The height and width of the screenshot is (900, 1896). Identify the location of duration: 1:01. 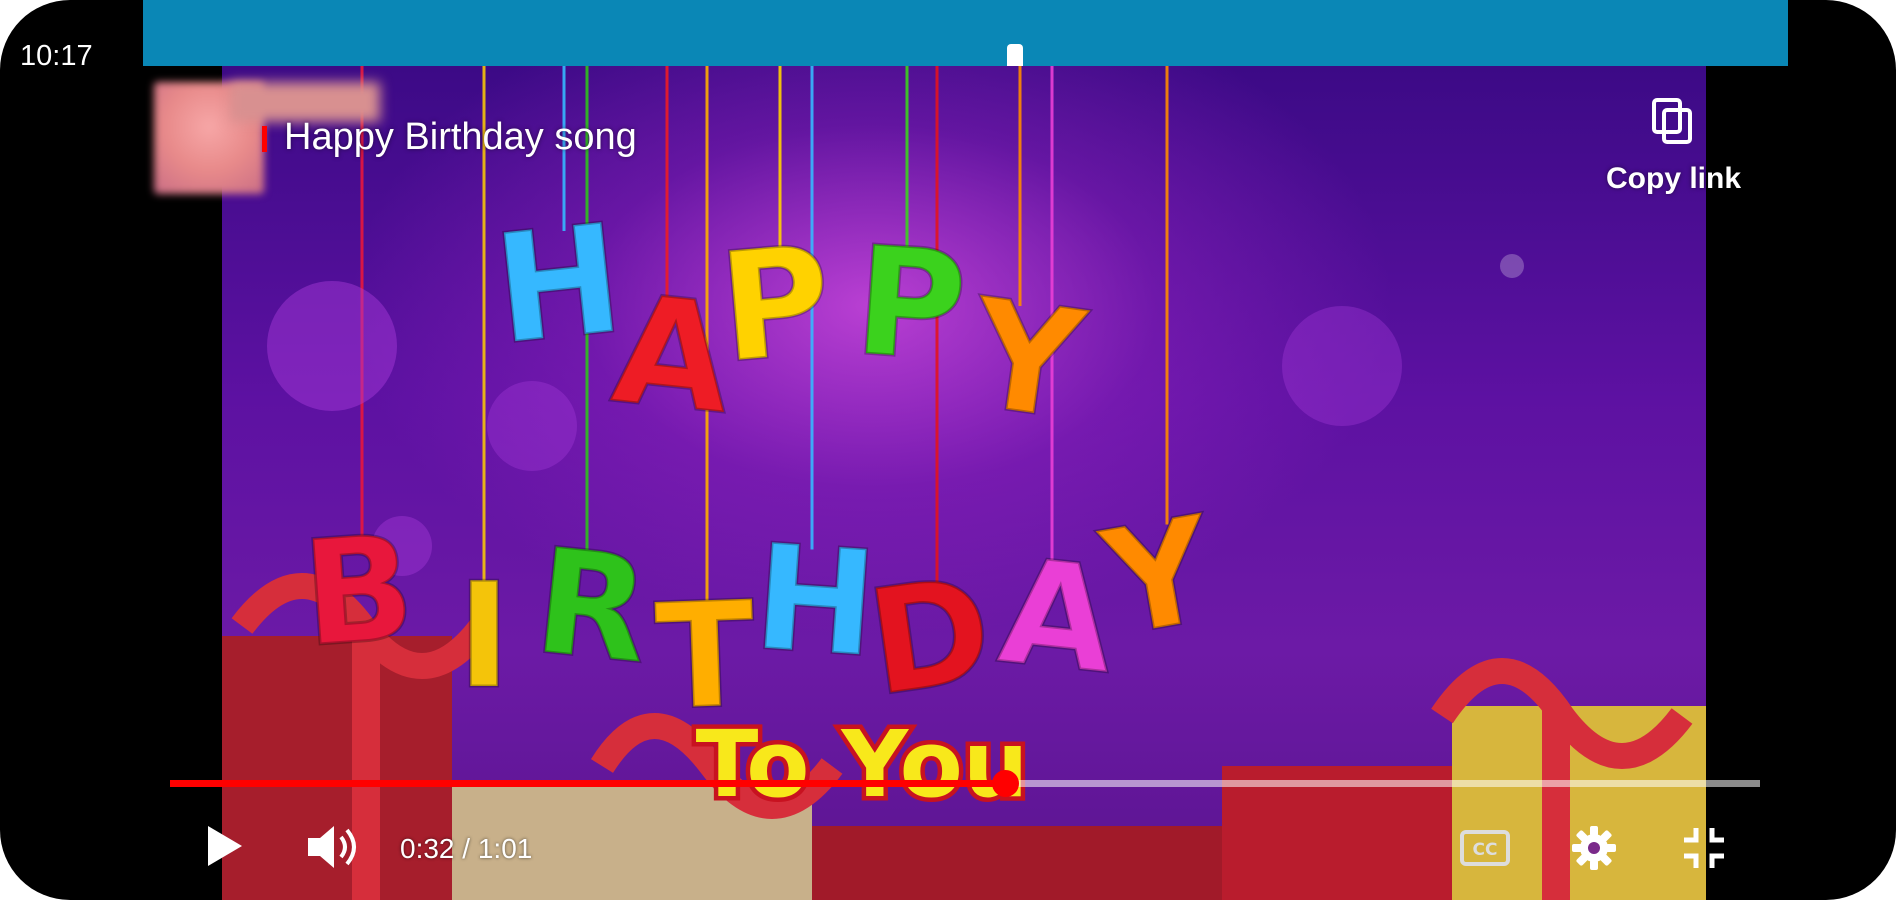
(505, 848).